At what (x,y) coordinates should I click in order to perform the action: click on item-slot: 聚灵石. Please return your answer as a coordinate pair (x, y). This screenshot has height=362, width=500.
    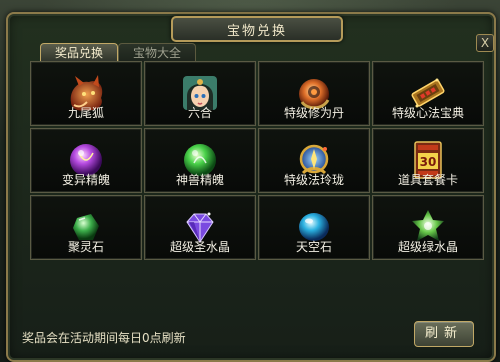
    Looking at the image, I should click on (86, 227).